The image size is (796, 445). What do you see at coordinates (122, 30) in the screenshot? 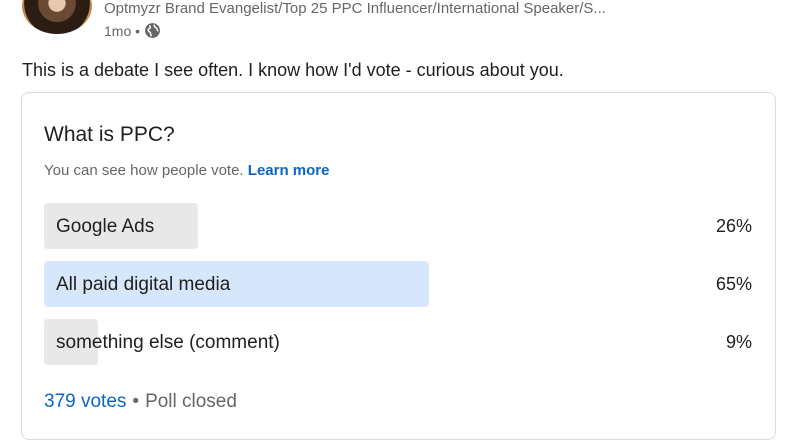
I see `post-time-label: 1mo •` at bounding box center [122, 30].